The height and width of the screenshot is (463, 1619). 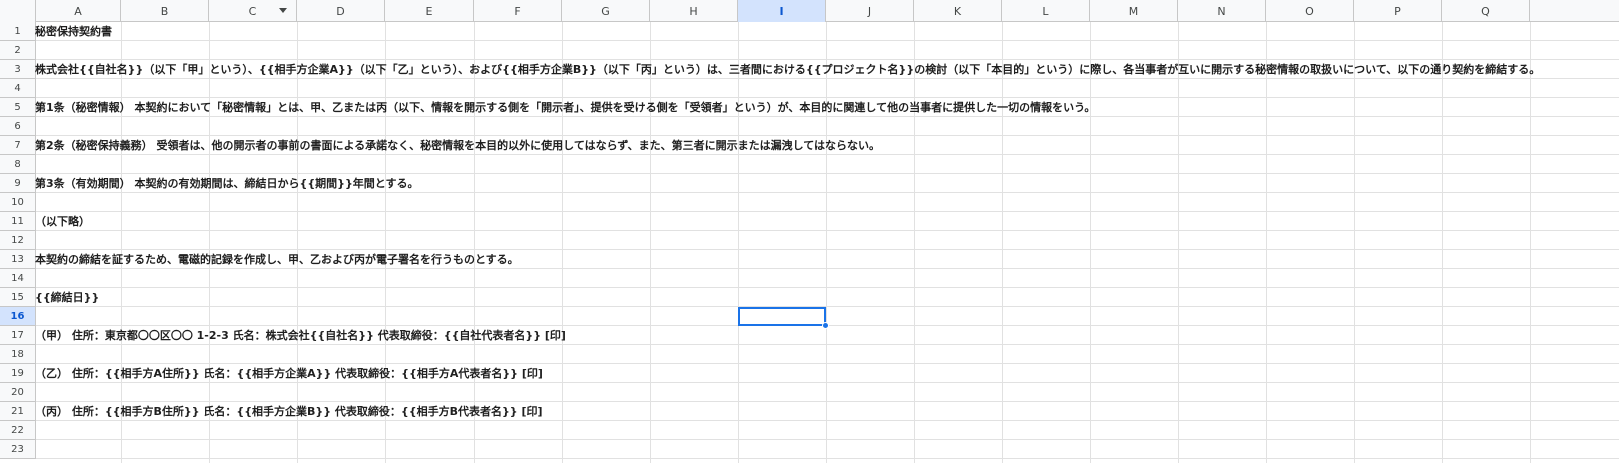 I want to click on row-header: 6, so click(x=18, y=126).